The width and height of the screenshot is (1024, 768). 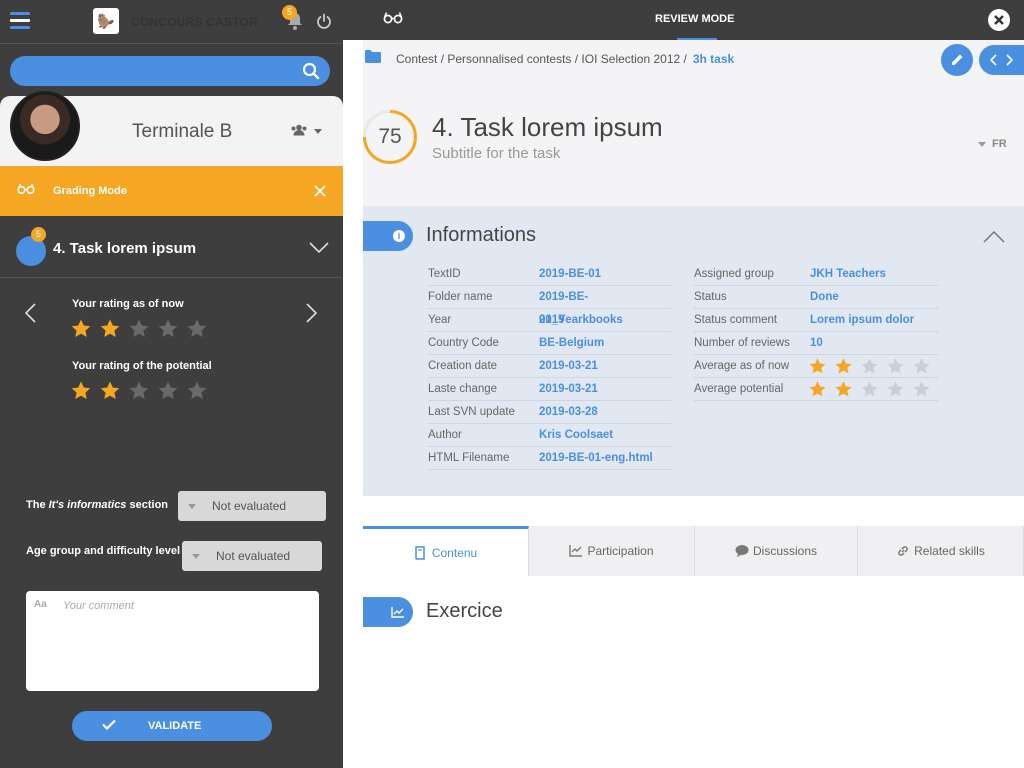 What do you see at coordinates (993, 60) in the screenshot?
I see `chevron-left-icon` at bounding box center [993, 60].